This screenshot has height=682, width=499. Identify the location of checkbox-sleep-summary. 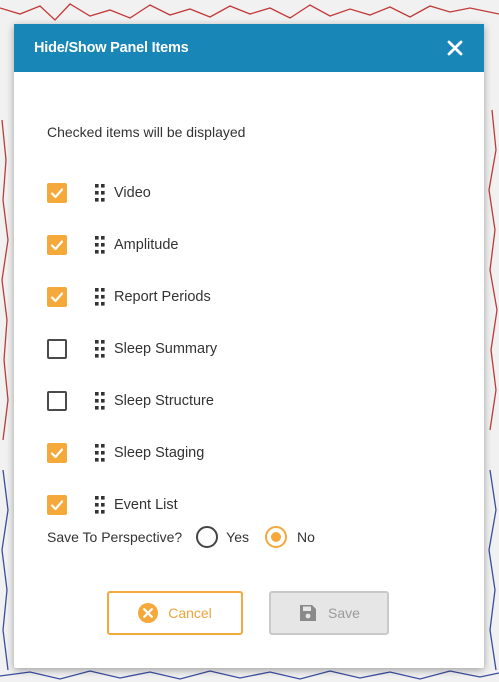
(57, 349).